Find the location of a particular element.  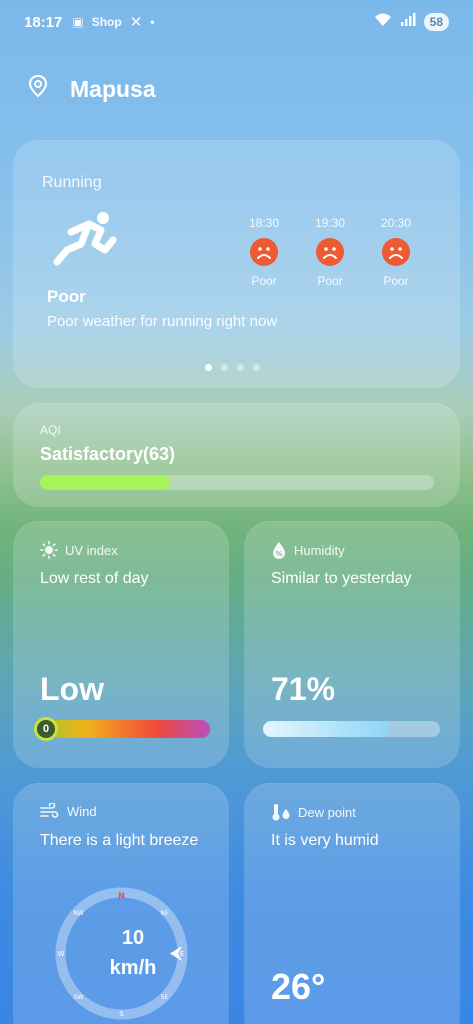

wifi-icon is located at coordinates (383, 22).